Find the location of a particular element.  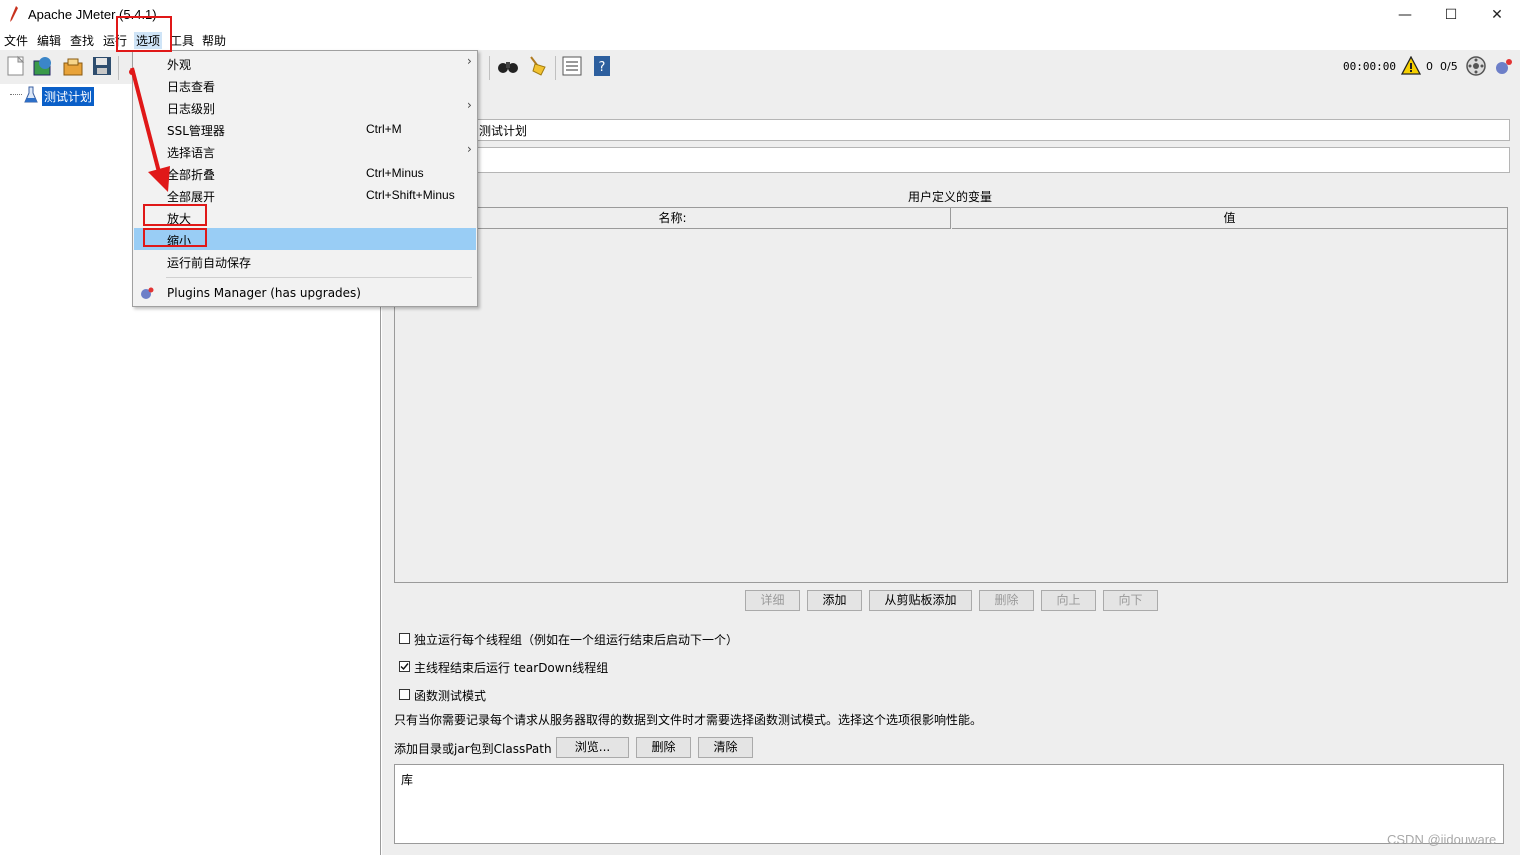

classpath-delete-button: 删除 is located at coordinates (663, 747).